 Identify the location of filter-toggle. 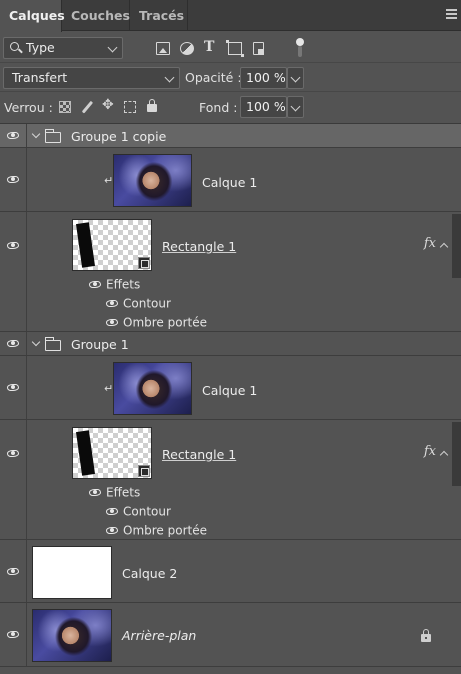
(300, 48).